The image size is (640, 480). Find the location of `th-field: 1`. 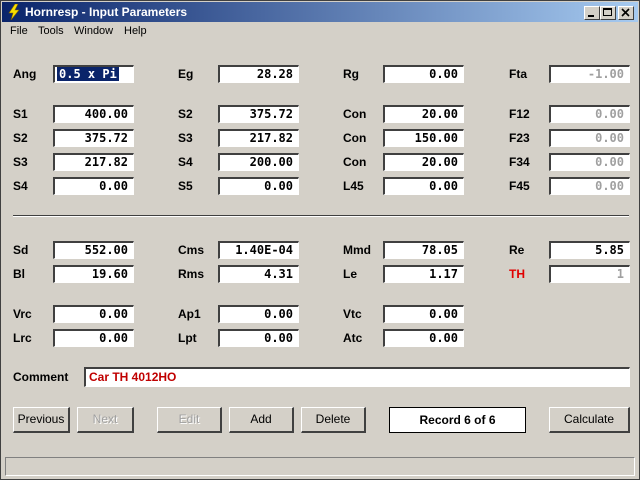

th-field: 1 is located at coordinates (589, 274).